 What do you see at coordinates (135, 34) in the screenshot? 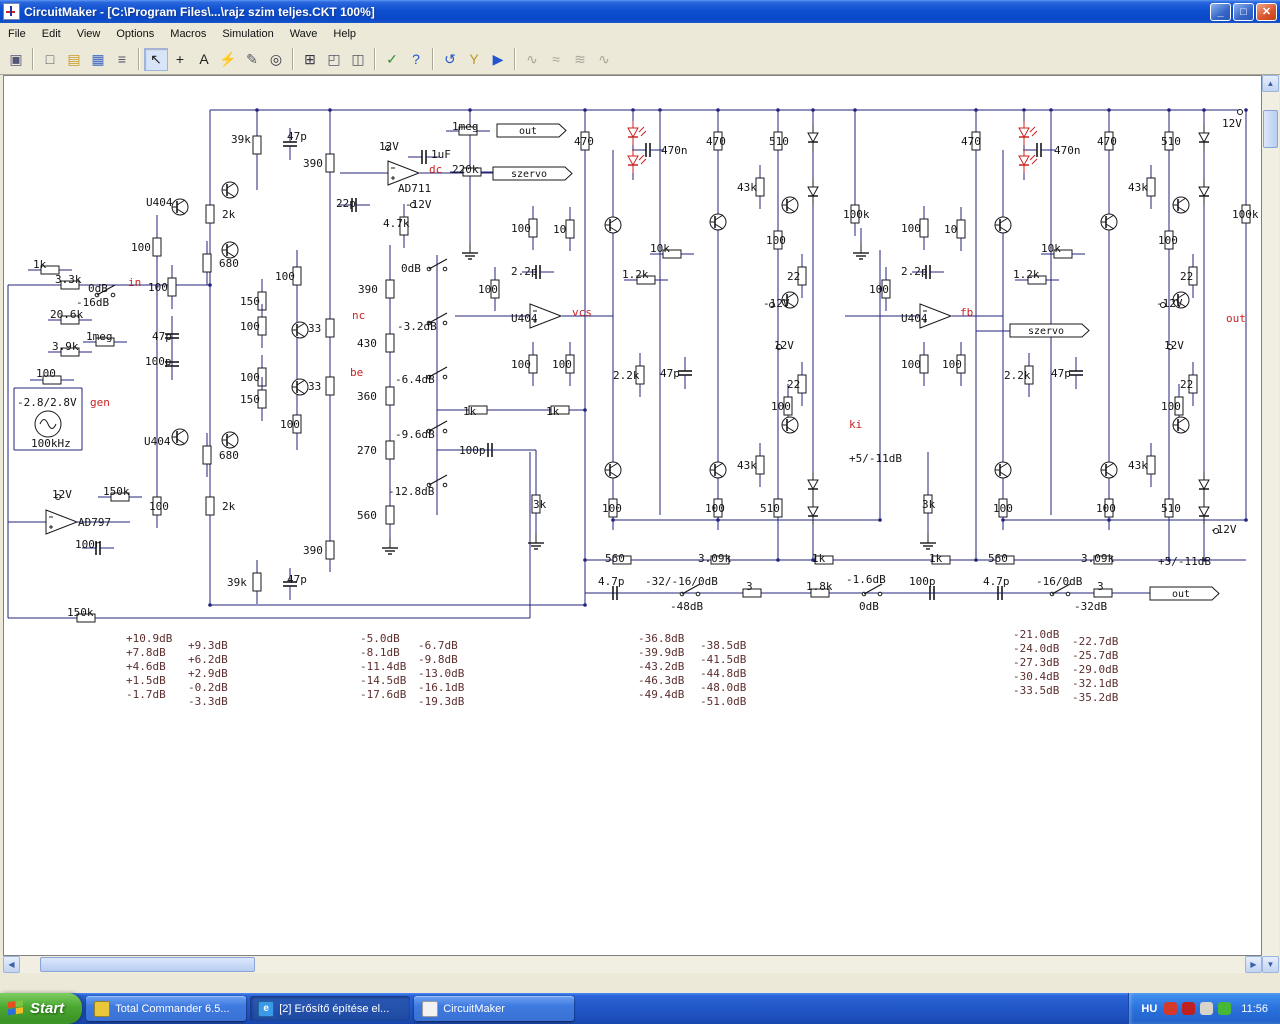
I see `menu-options: Options` at bounding box center [135, 34].